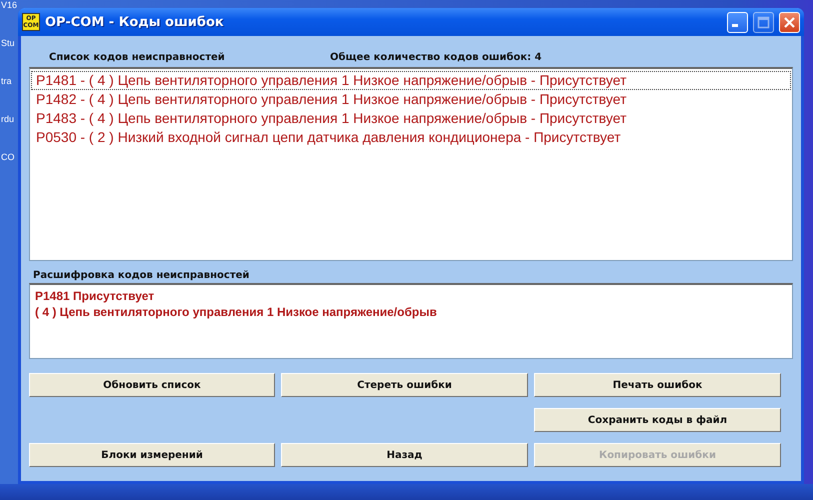 This screenshot has width=813, height=500. What do you see at coordinates (436, 57) in the screenshot?
I see `total-count-label: Общее количество кодов ошибок: 4` at bounding box center [436, 57].